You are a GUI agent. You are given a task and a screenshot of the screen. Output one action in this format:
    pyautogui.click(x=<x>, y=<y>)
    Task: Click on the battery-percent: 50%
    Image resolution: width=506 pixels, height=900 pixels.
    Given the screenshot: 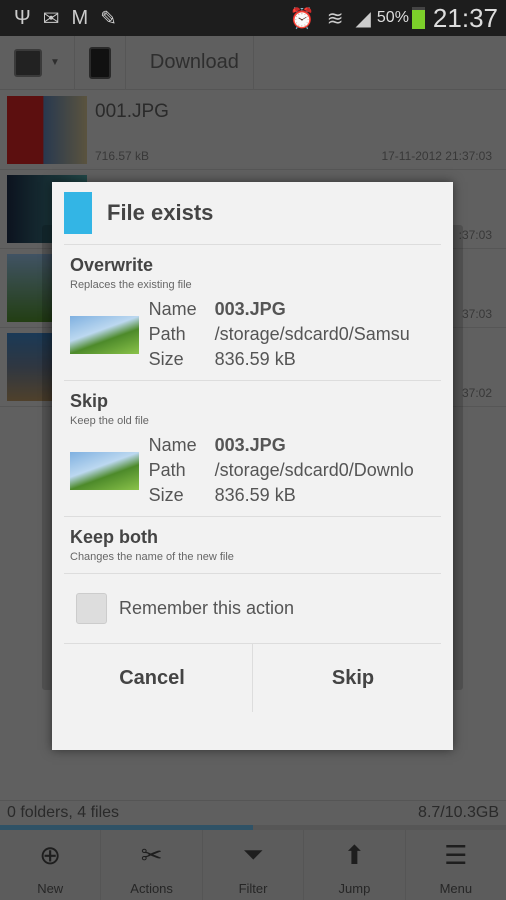 What is the action you would take?
    pyautogui.click(x=392, y=17)
    